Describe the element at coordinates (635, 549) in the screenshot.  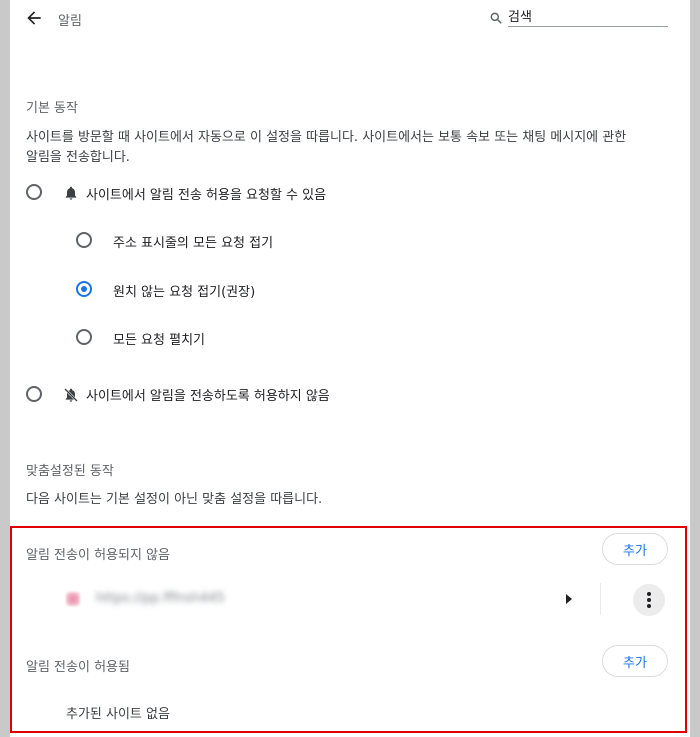
I see `add-blocked-site-button: 추가` at that location.